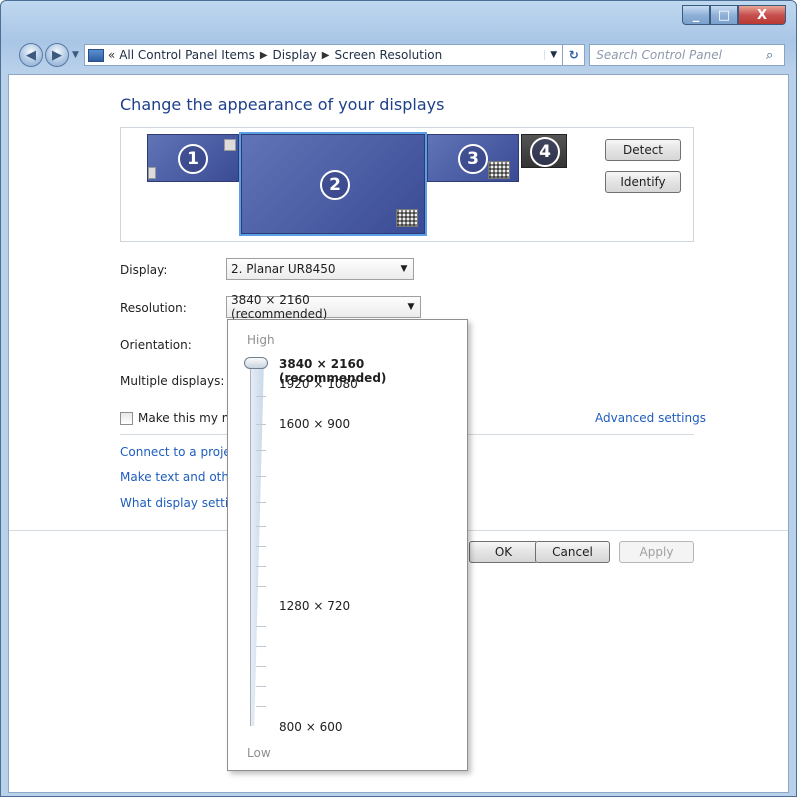 This screenshot has height=797, width=797. I want to click on slider-track-edge, so click(250, 543).